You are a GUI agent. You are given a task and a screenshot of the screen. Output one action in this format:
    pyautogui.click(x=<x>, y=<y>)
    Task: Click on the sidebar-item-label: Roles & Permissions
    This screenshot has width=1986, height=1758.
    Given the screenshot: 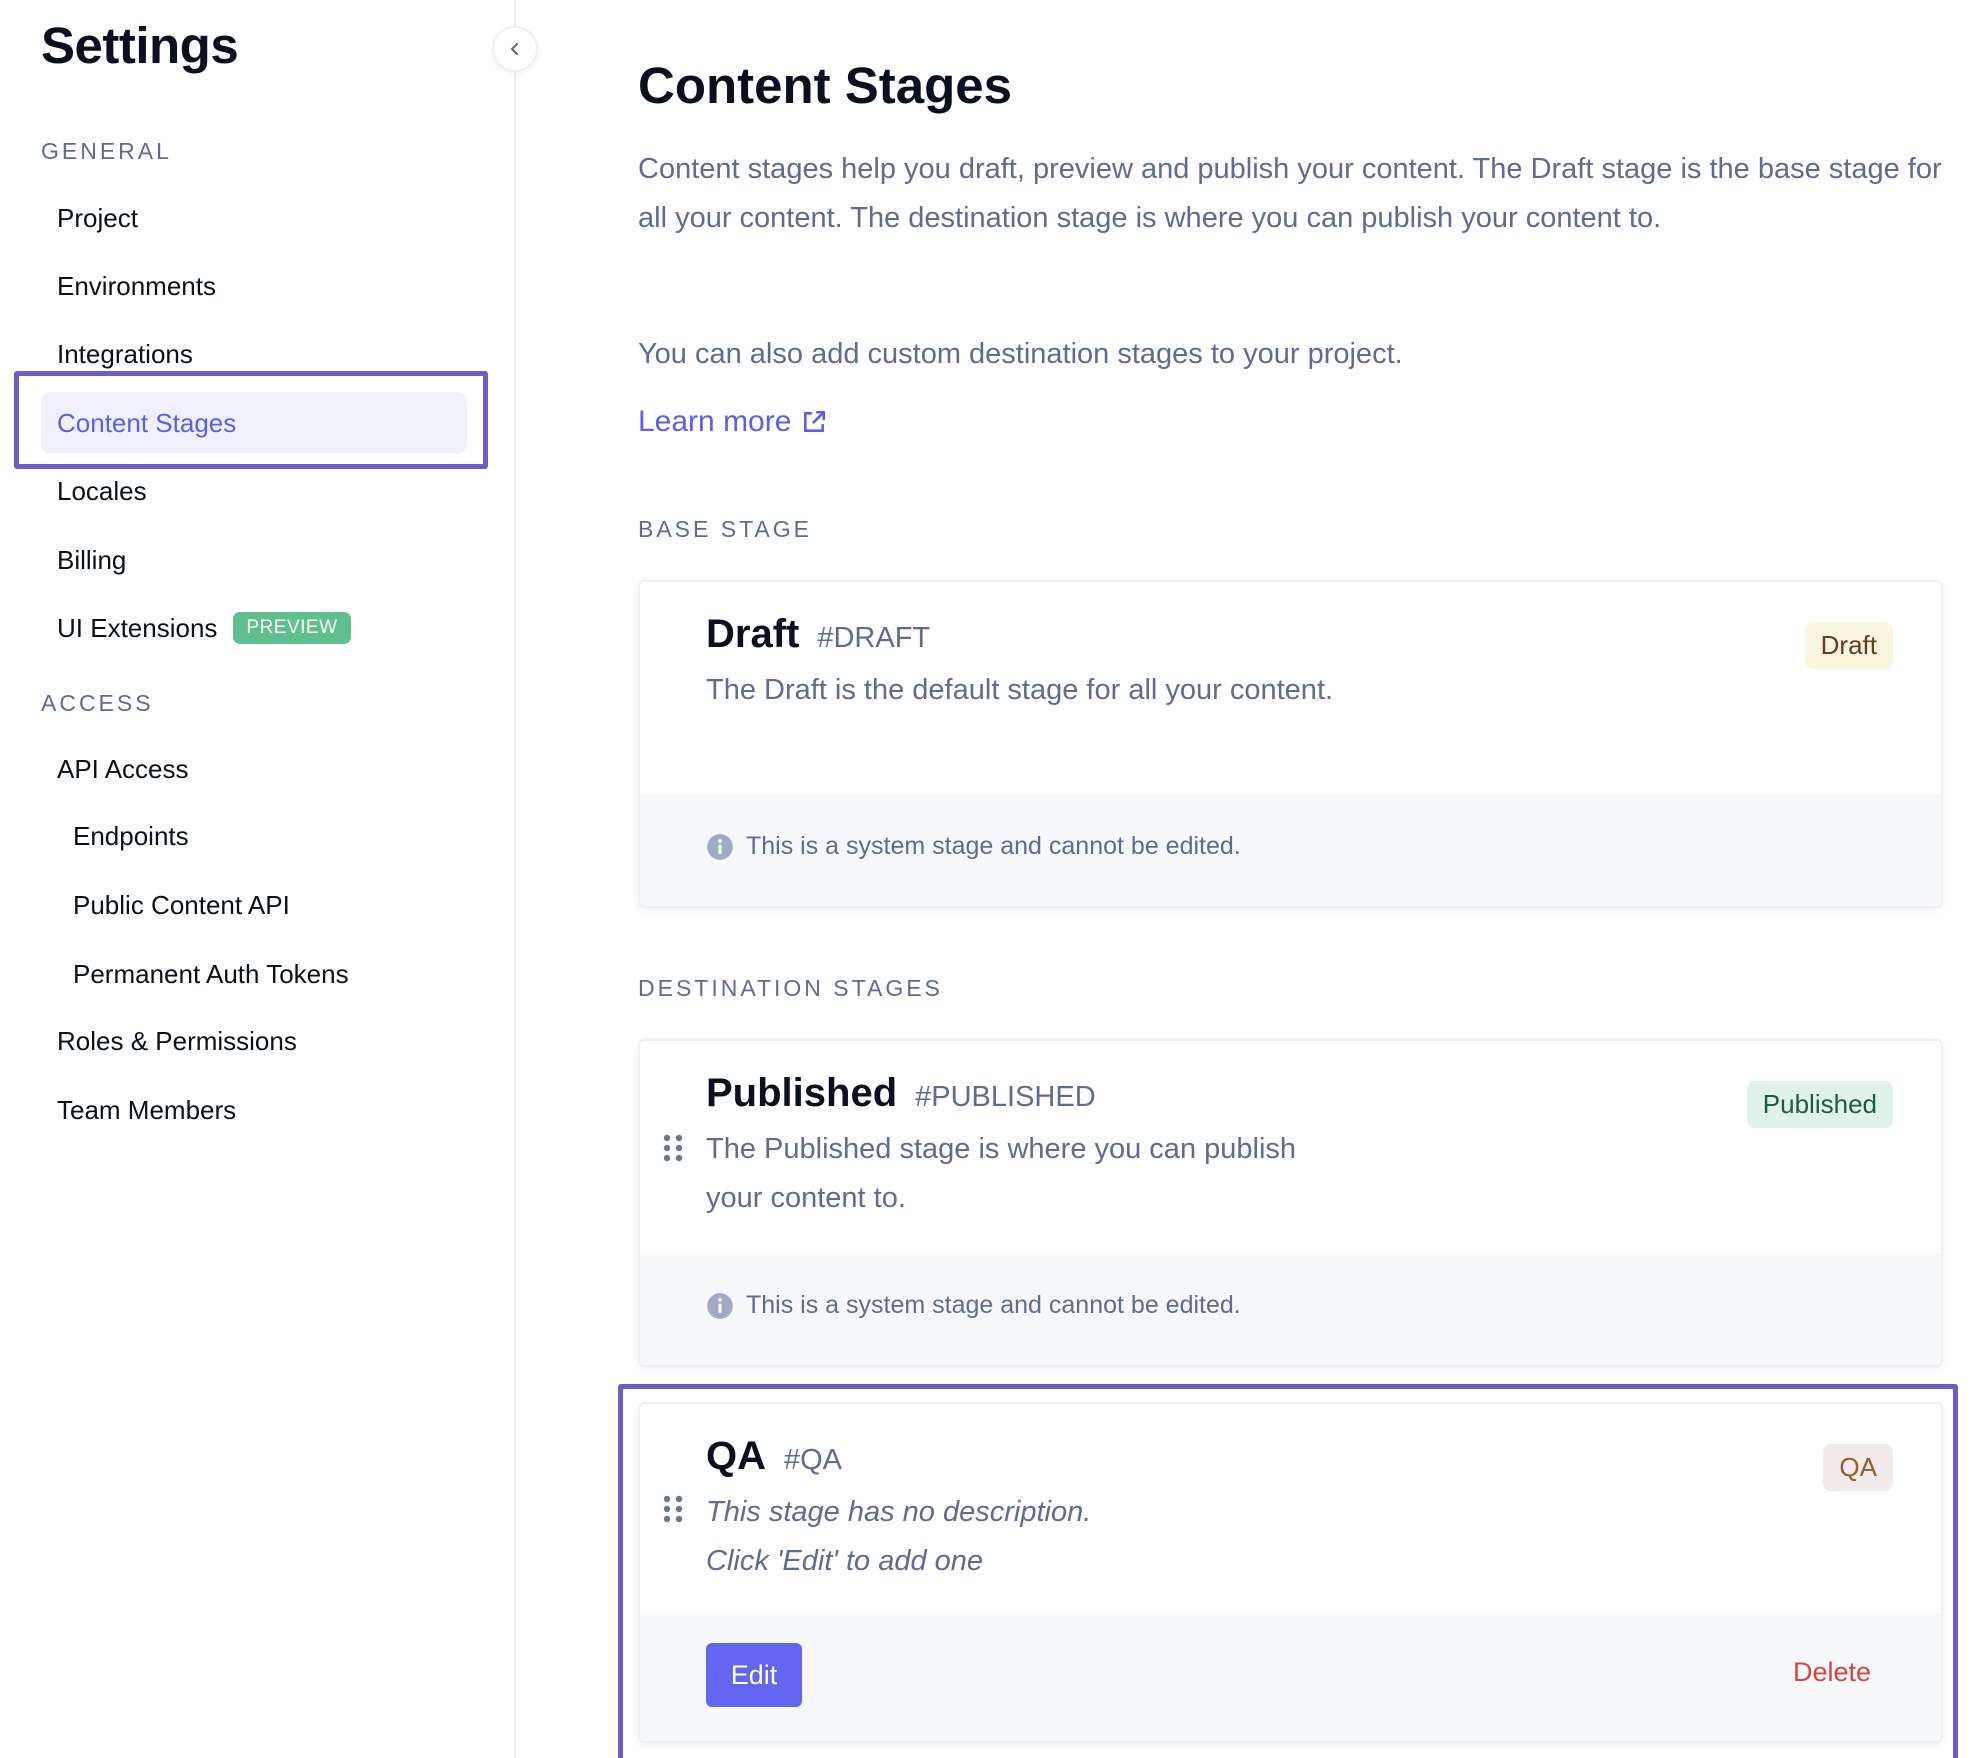 What is the action you would take?
    pyautogui.click(x=177, y=1040)
    